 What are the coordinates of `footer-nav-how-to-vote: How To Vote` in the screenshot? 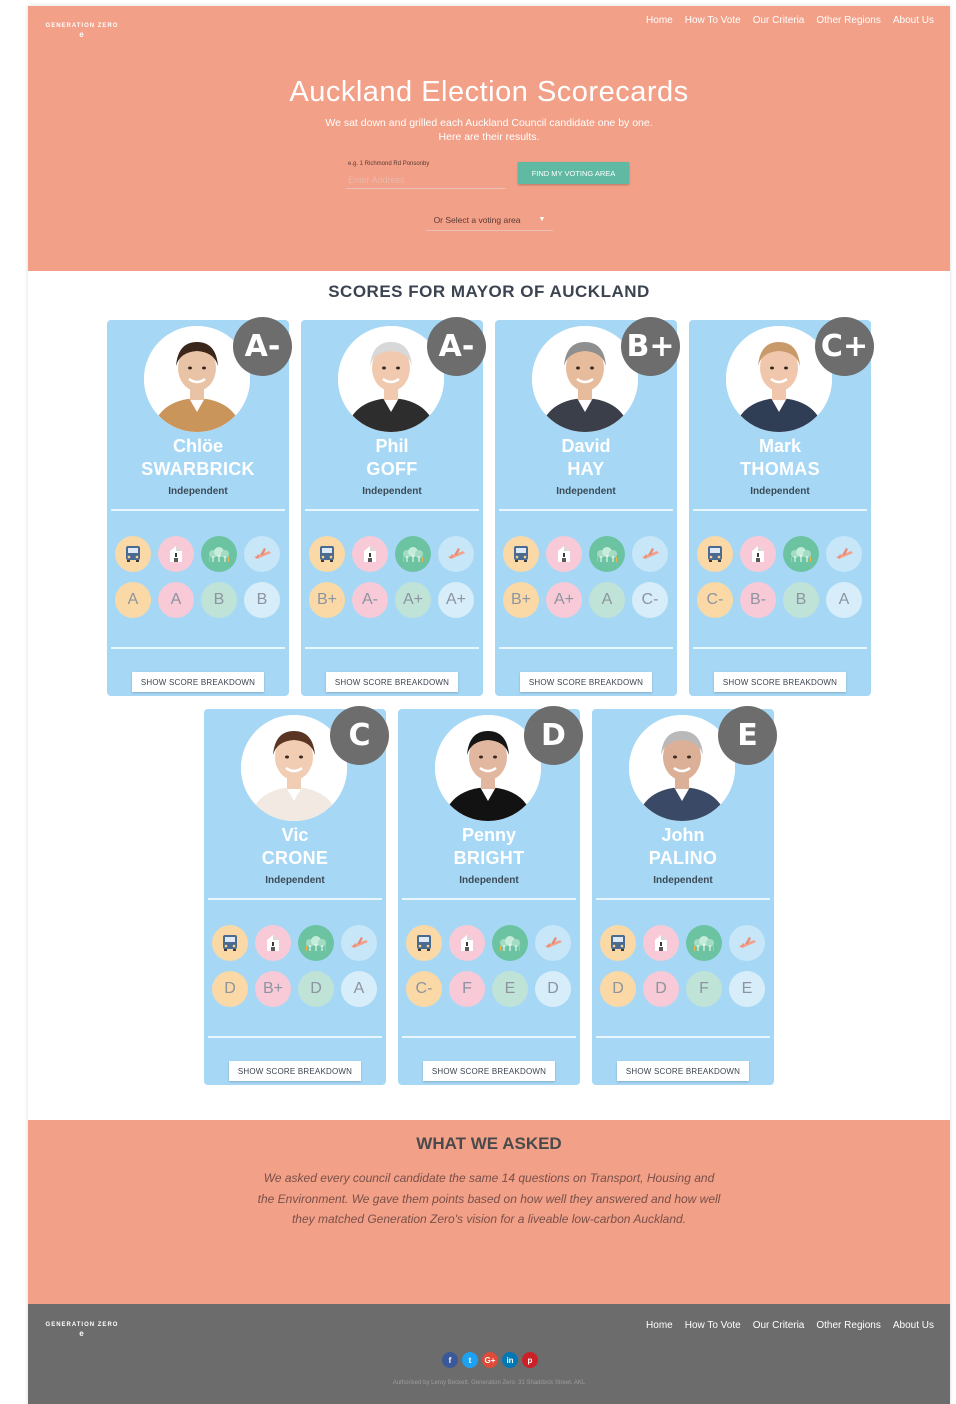 It's located at (713, 1325).